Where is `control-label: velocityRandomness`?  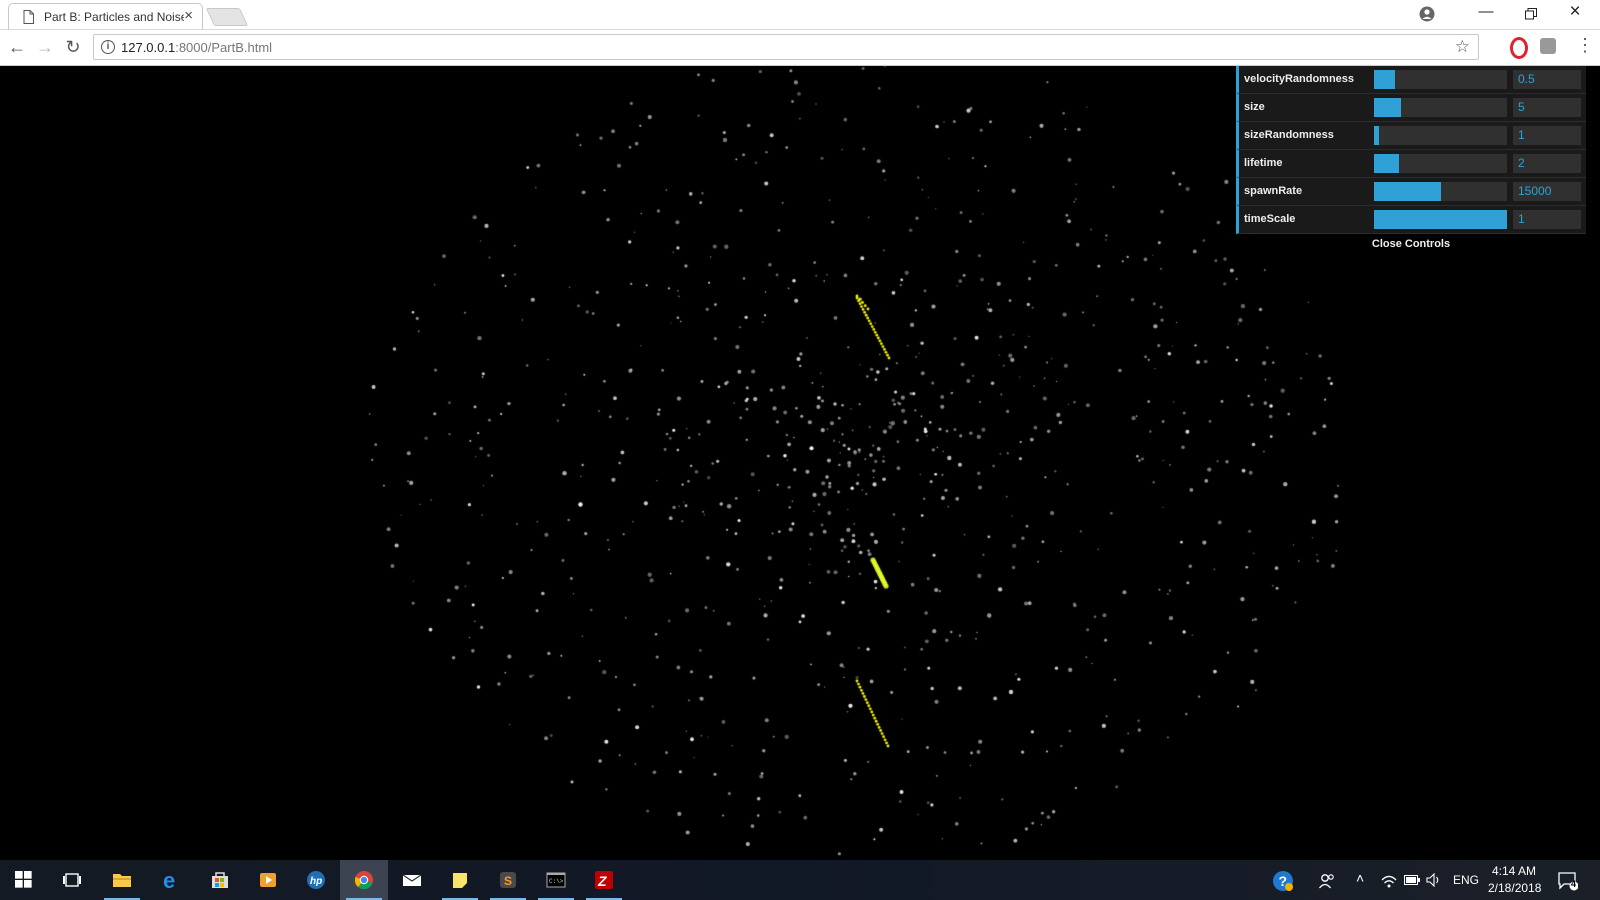
control-label: velocityRandomness is located at coordinates (1299, 79).